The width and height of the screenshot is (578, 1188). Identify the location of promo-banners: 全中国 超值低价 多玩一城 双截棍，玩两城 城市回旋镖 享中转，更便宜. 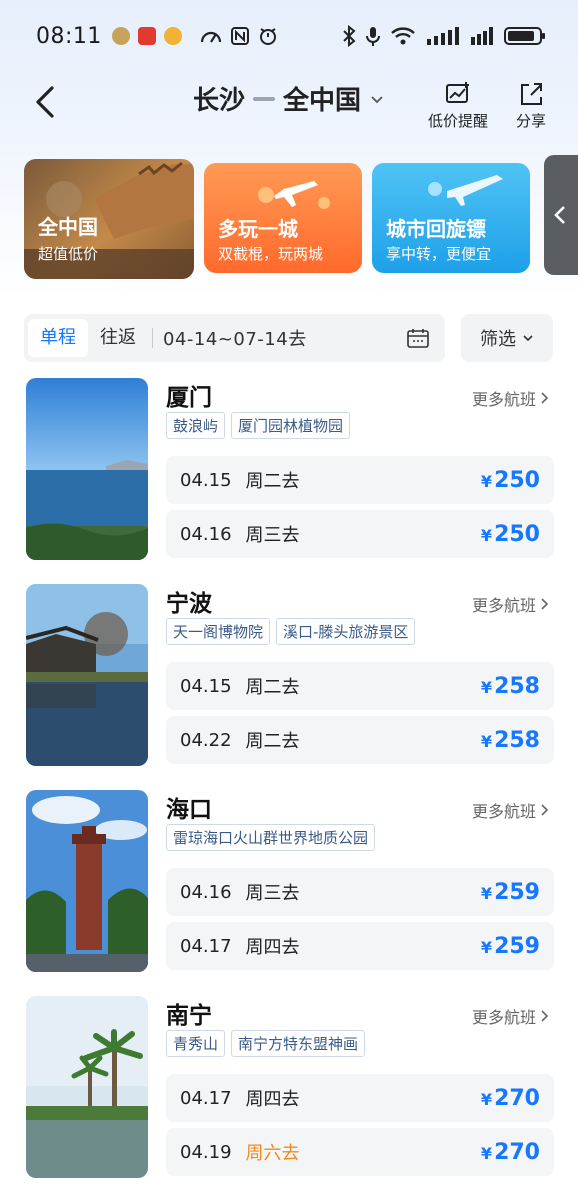
(277, 218).